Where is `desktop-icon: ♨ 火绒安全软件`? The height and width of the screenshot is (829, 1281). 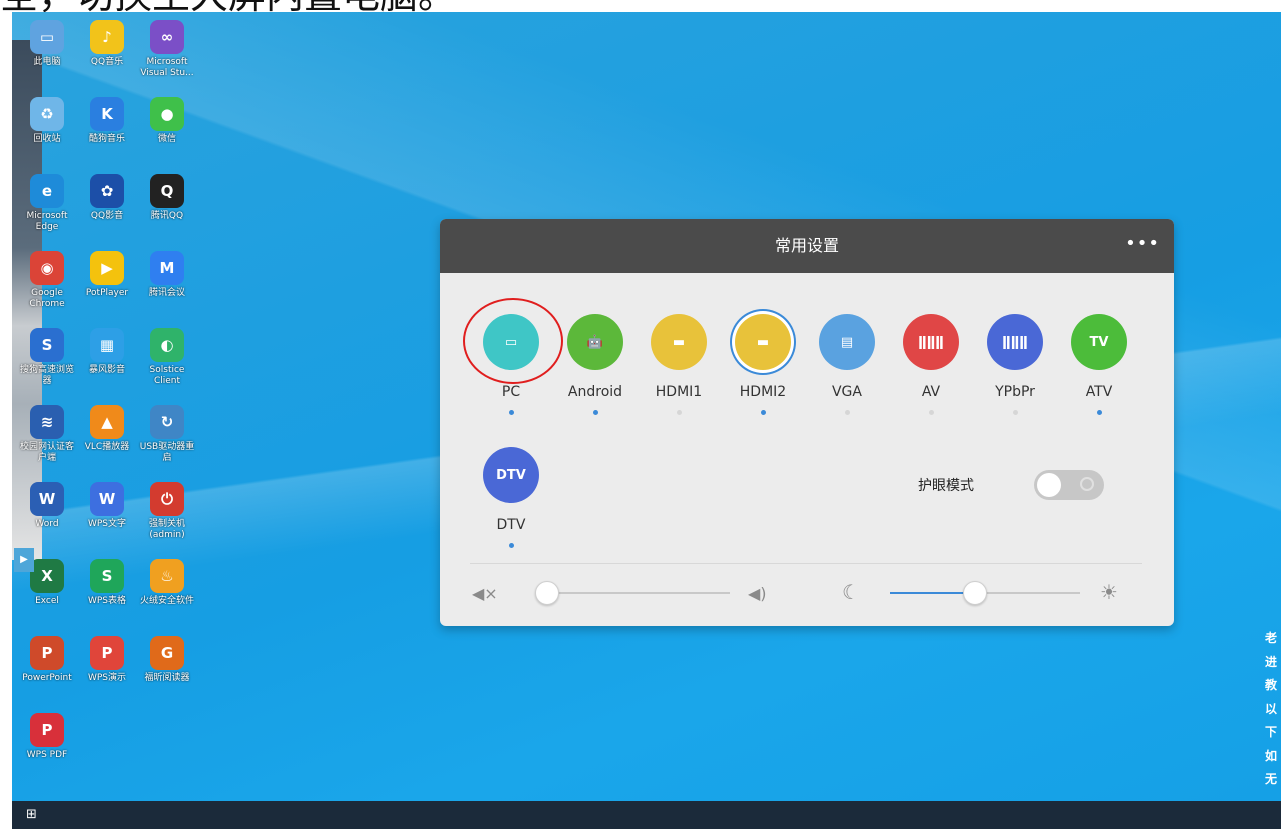 desktop-icon: ♨ 火绒安全软件 is located at coordinates (167, 583).